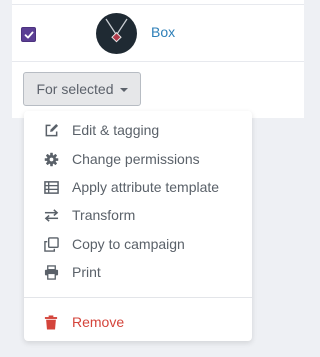 Image resolution: width=320 pixels, height=357 pixels. I want to click on menu-item-apply-attribute-template: Apply attribute template, so click(138, 187).